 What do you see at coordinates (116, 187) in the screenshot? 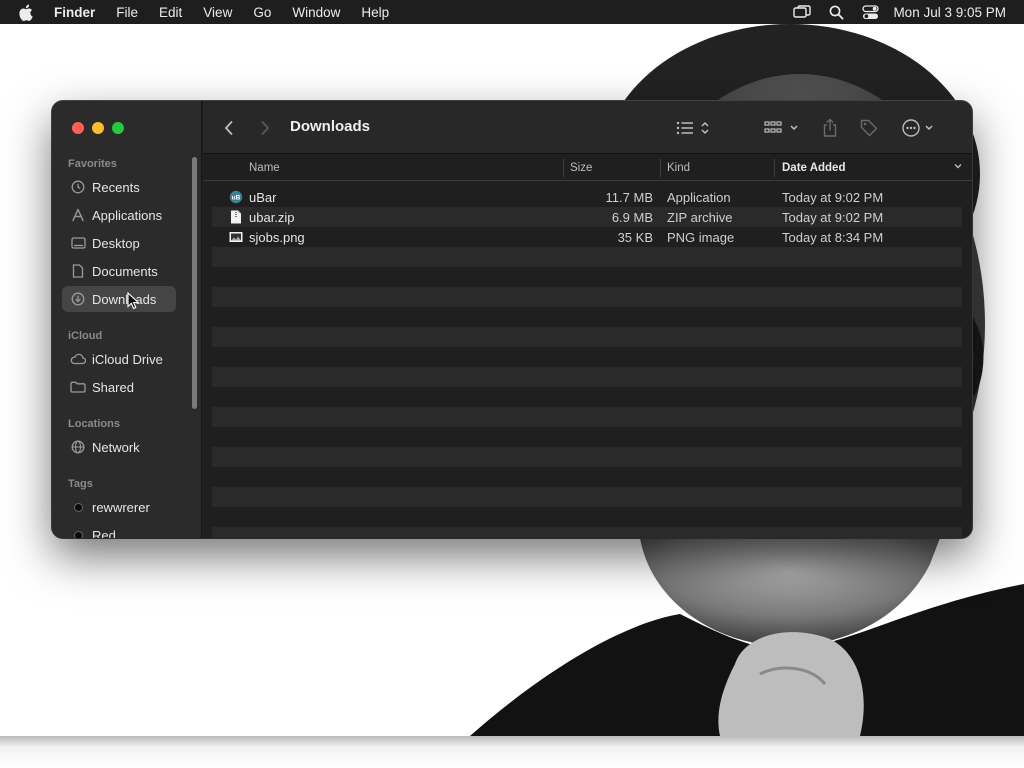
I see `sidebar-item-label: Recents` at bounding box center [116, 187].